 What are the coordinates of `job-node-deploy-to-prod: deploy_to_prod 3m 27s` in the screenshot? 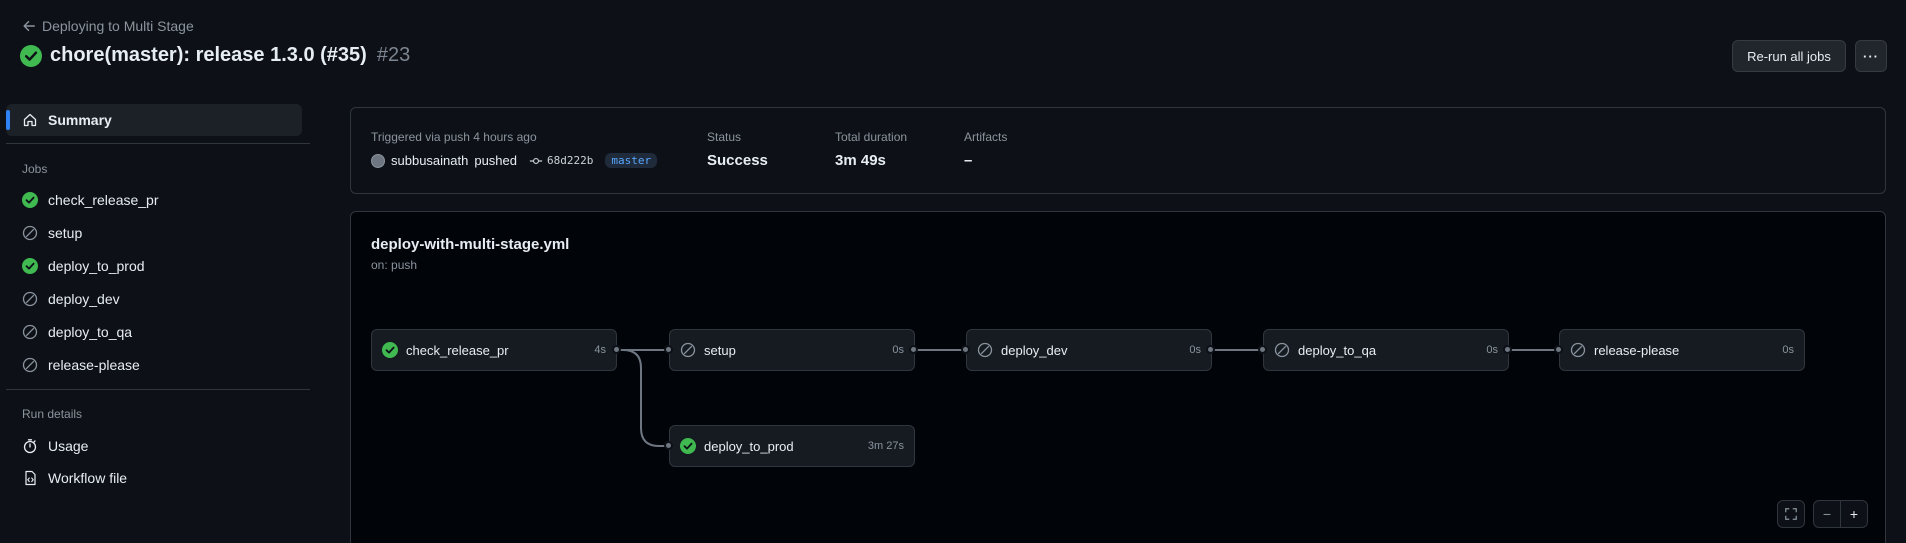 It's located at (792, 446).